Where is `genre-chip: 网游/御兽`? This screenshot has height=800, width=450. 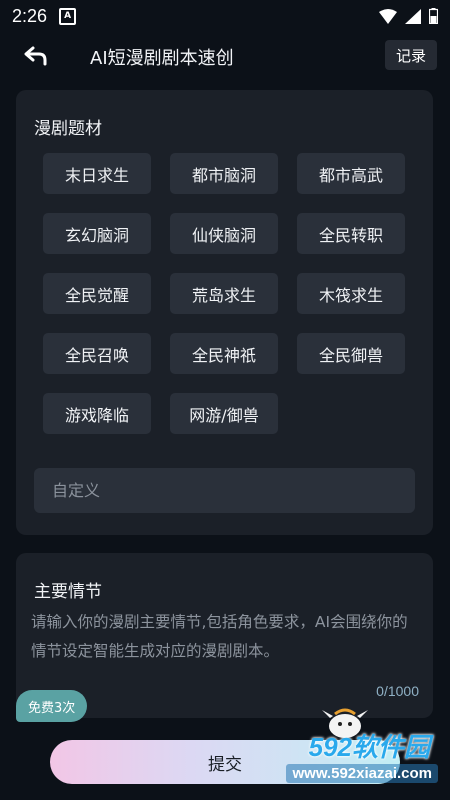 genre-chip: 网游/御兽 is located at coordinates (224, 413).